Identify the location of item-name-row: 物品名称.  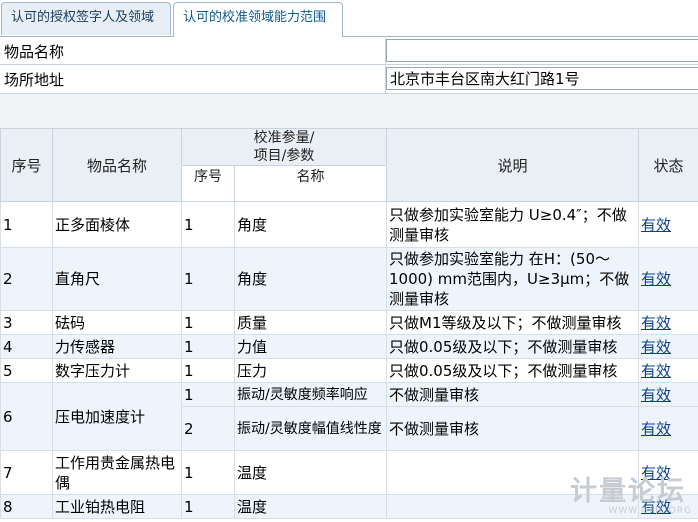
(349, 51).